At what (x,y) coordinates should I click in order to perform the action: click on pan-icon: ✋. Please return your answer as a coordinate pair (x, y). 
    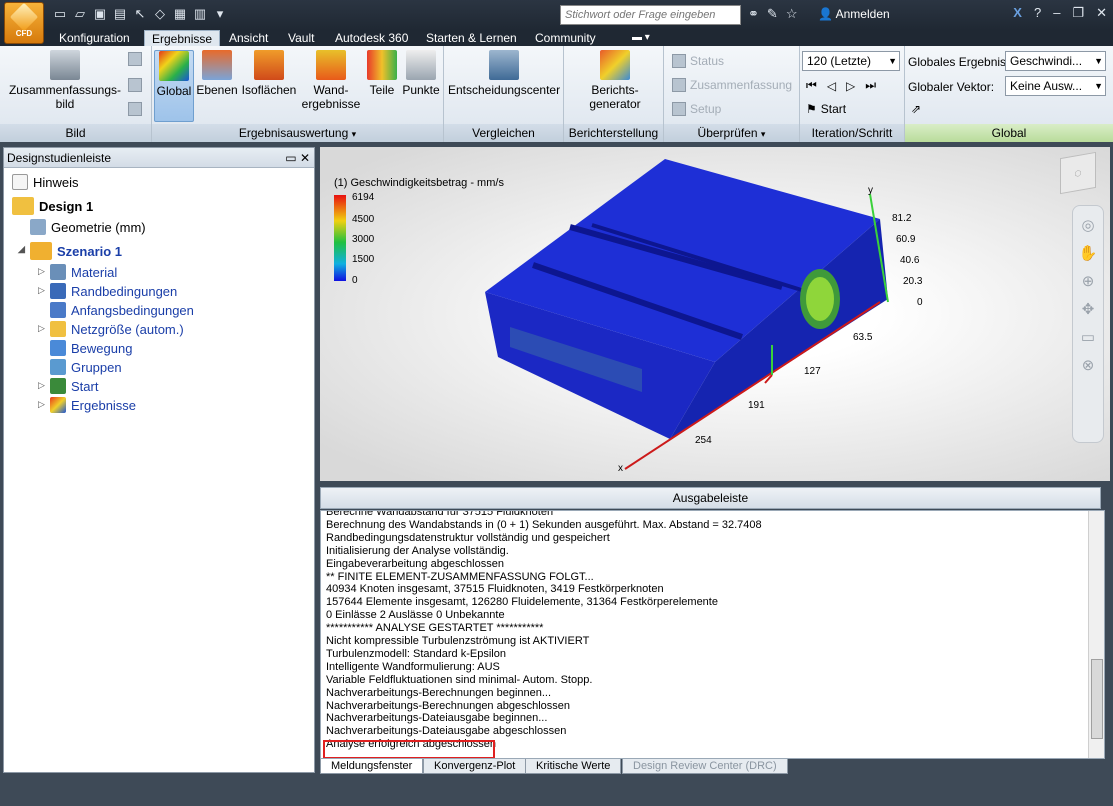
    Looking at the image, I should click on (1088, 253).